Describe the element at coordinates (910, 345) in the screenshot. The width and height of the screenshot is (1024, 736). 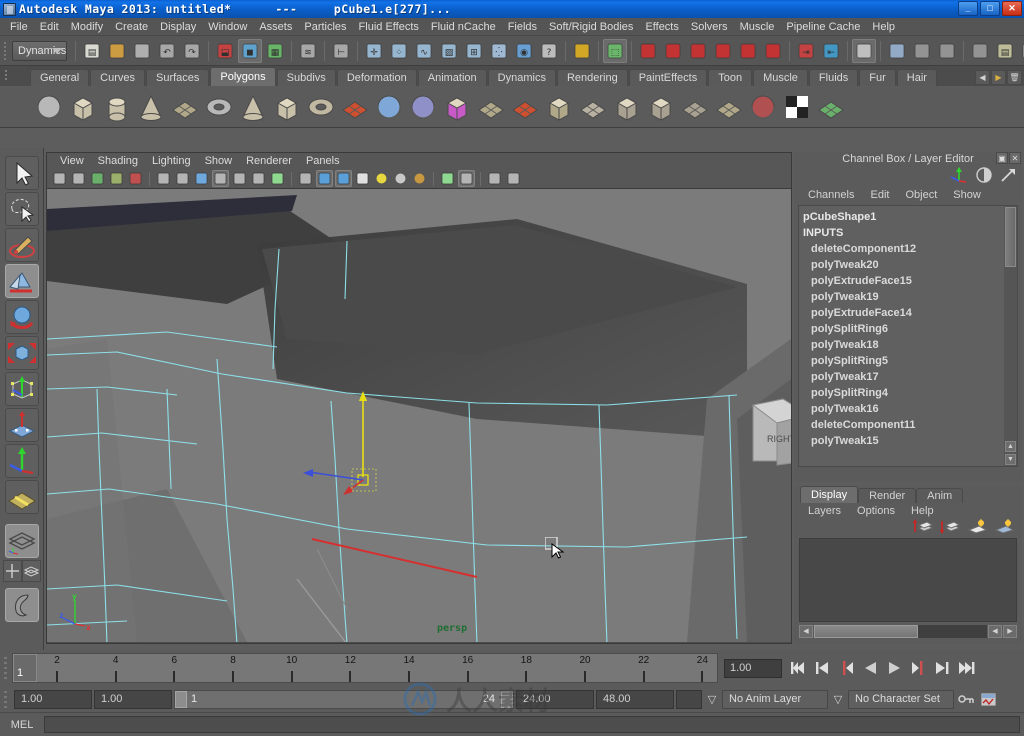
I see `channel-box-input-node: polyTweak18` at that location.